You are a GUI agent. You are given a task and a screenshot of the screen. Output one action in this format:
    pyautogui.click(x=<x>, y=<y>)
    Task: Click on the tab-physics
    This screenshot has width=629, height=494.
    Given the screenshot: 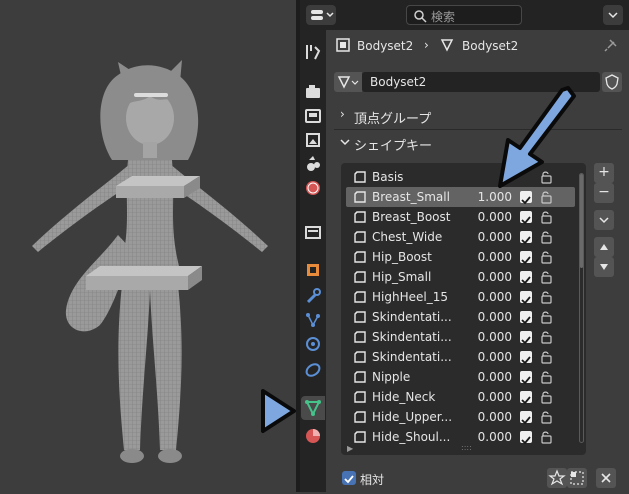 What is the action you would take?
    pyautogui.click(x=313, y=344)
    